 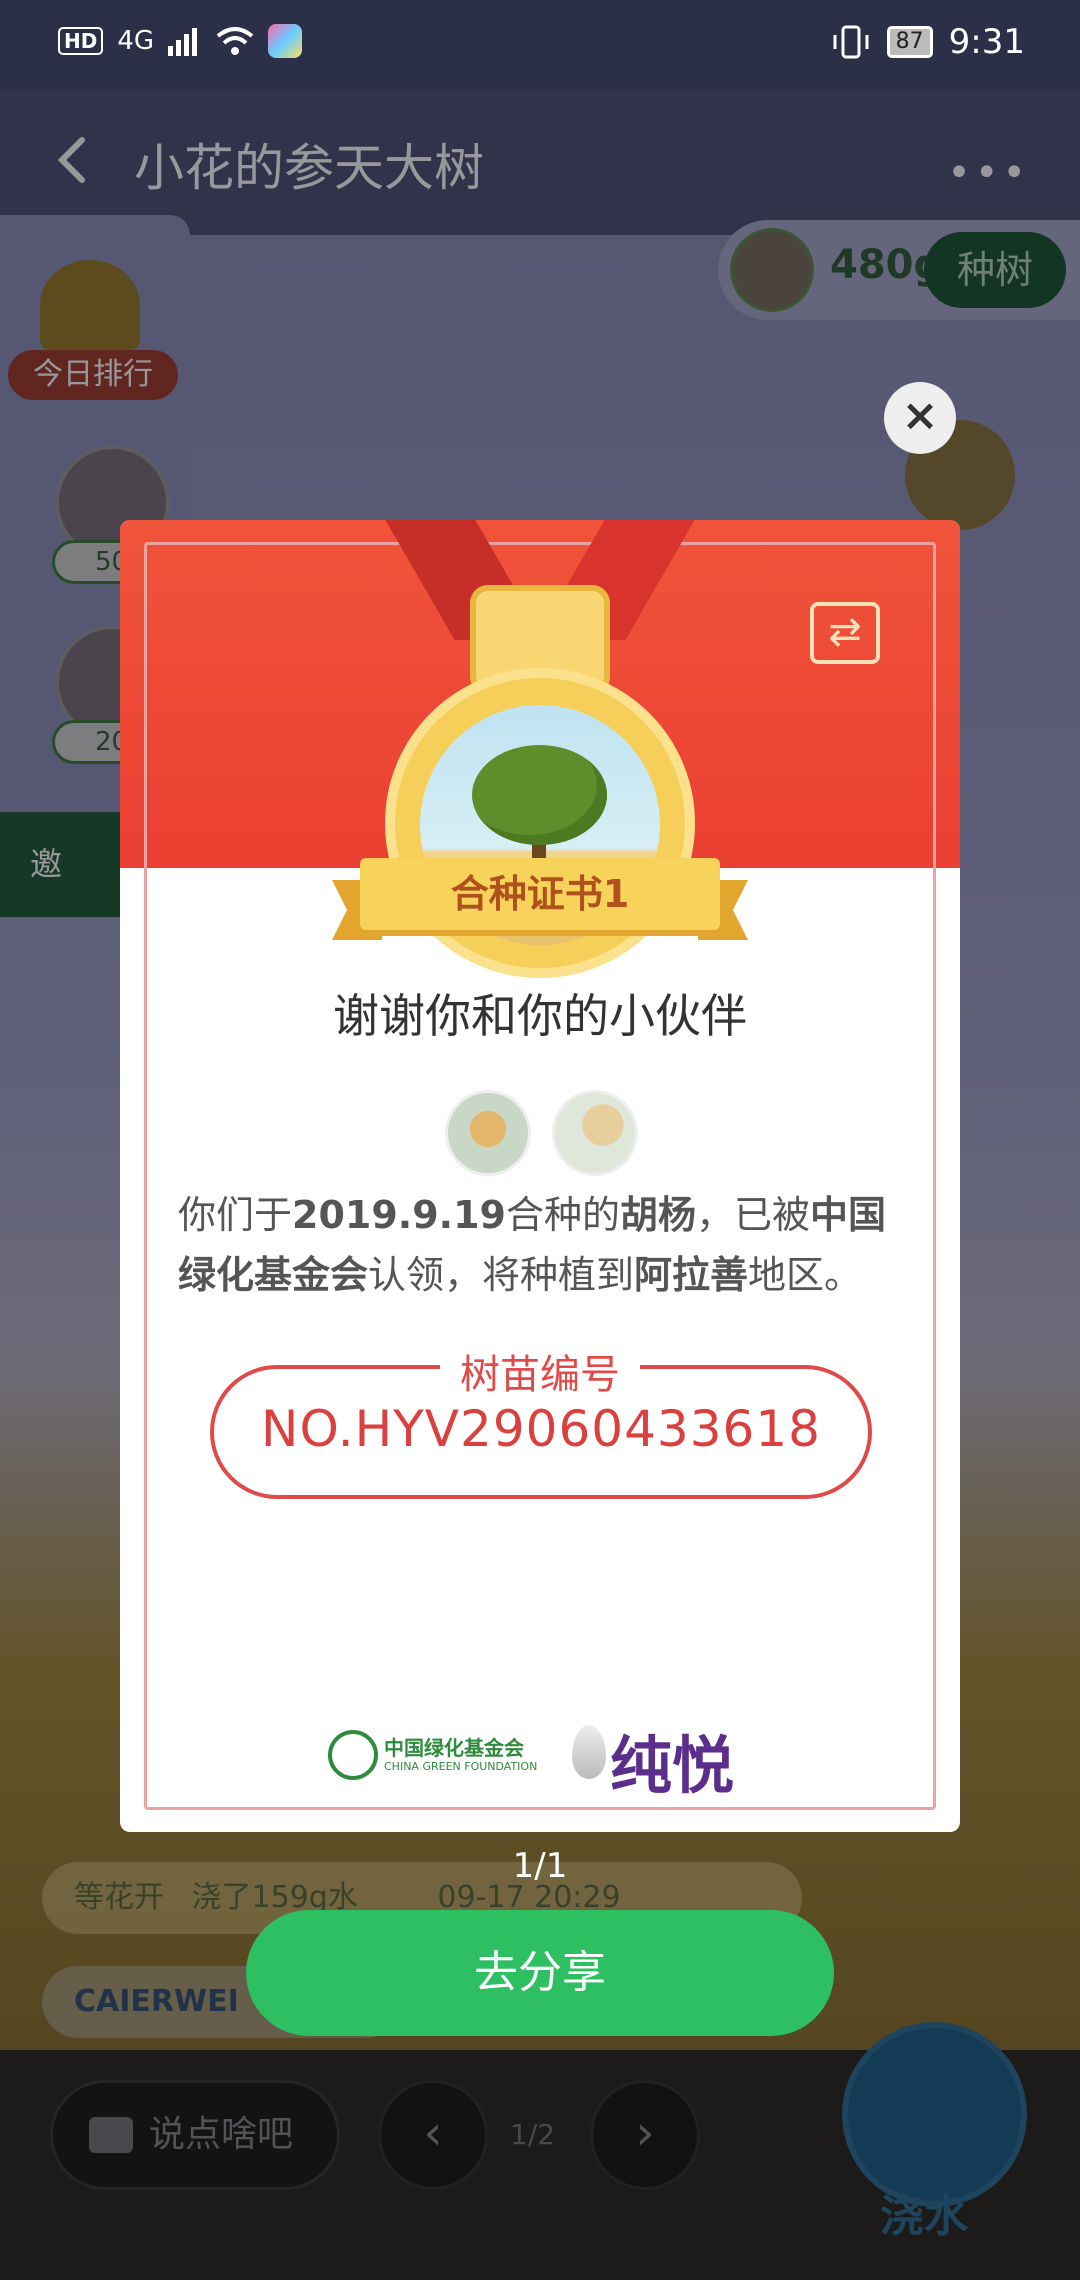 What do you see at coordinates (540, 1371) in the screenshot?
I see `seedling-label: 树苗编号` at bounding box center [540, 1371].